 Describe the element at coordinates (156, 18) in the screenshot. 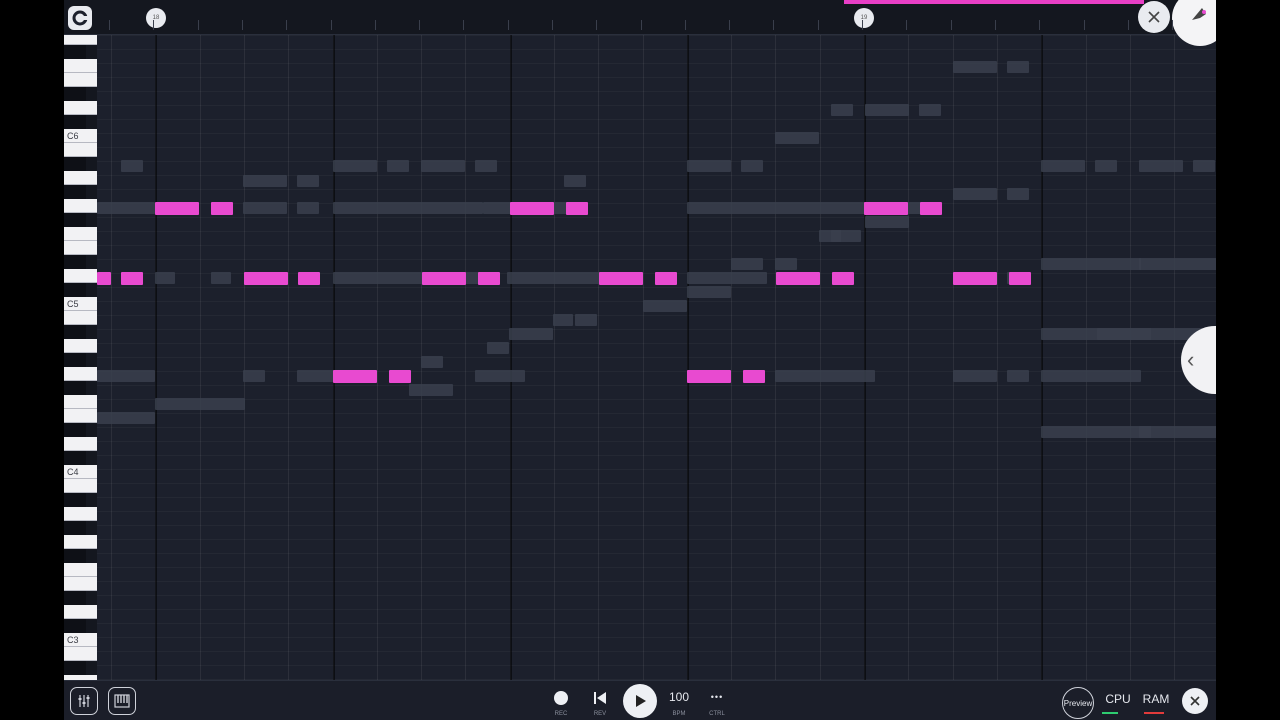

I see `bar-marker-start: 18` at that location.